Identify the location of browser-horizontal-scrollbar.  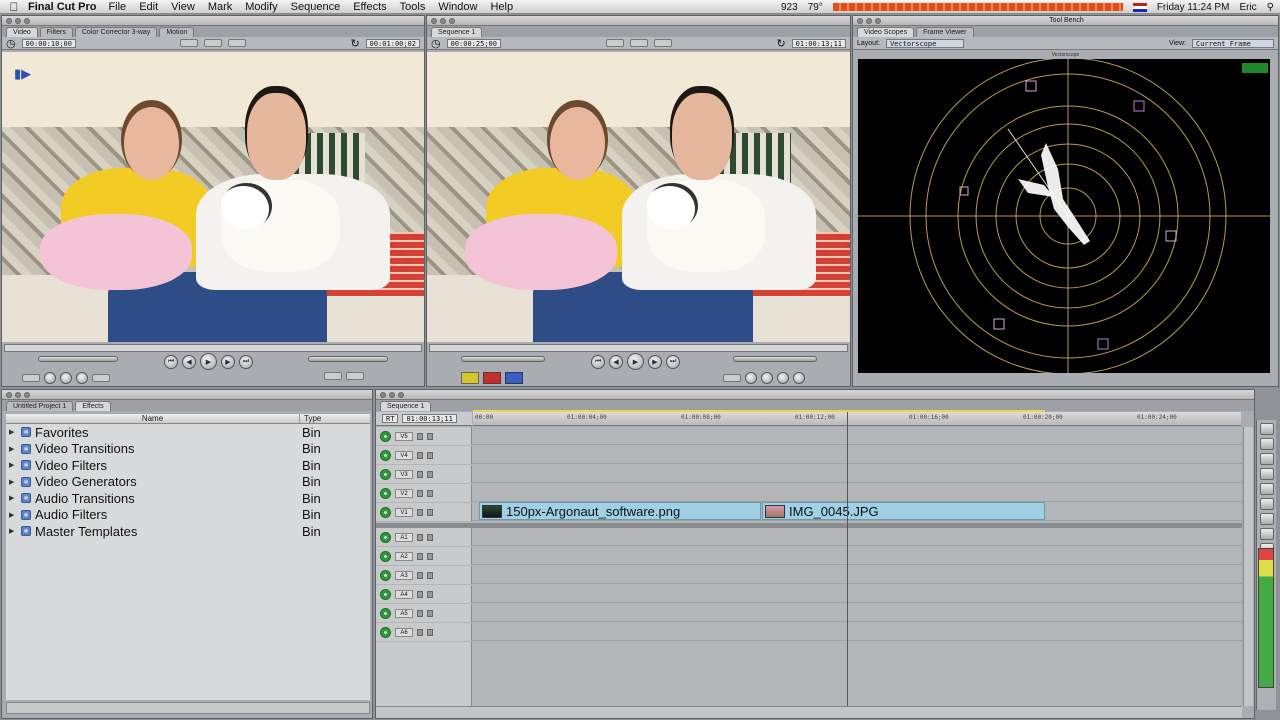
(188, 708).